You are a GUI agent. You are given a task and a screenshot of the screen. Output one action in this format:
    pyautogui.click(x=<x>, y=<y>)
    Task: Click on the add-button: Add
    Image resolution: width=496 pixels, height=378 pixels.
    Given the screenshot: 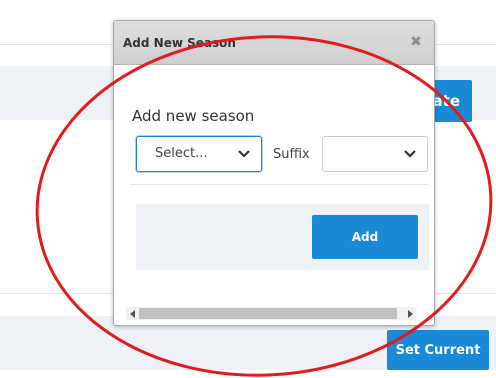 What is the action you would take?
    pyautogui.click(x=365, y=237)
    